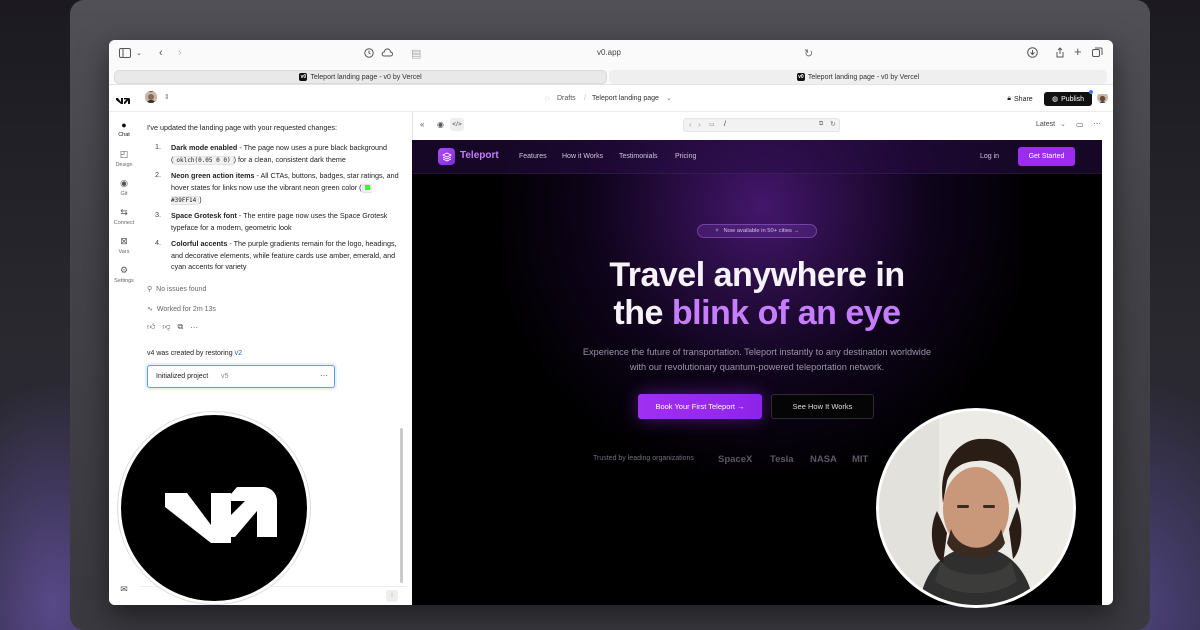  I want to click on breadcrumb-project: Teleport landing page, so click(625, 98).